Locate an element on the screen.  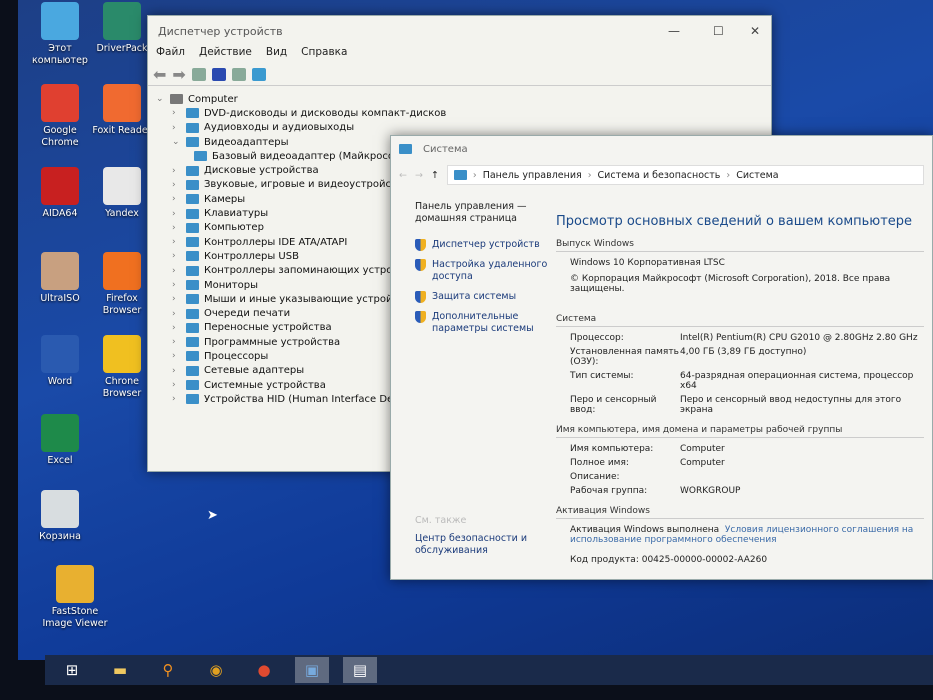
info-label: Процессор: is located at coordinates (597, 338).